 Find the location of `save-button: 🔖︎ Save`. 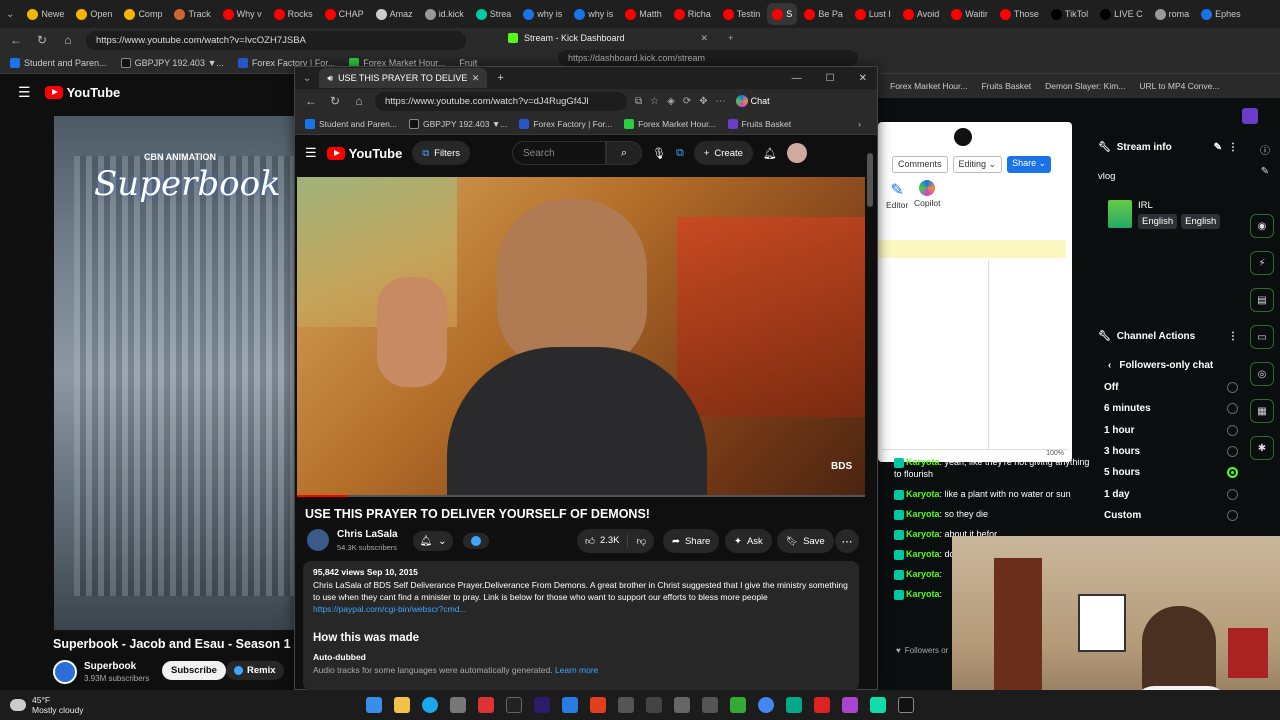

save-button: 🔖︎ Save is located at coordinates (805, 541).